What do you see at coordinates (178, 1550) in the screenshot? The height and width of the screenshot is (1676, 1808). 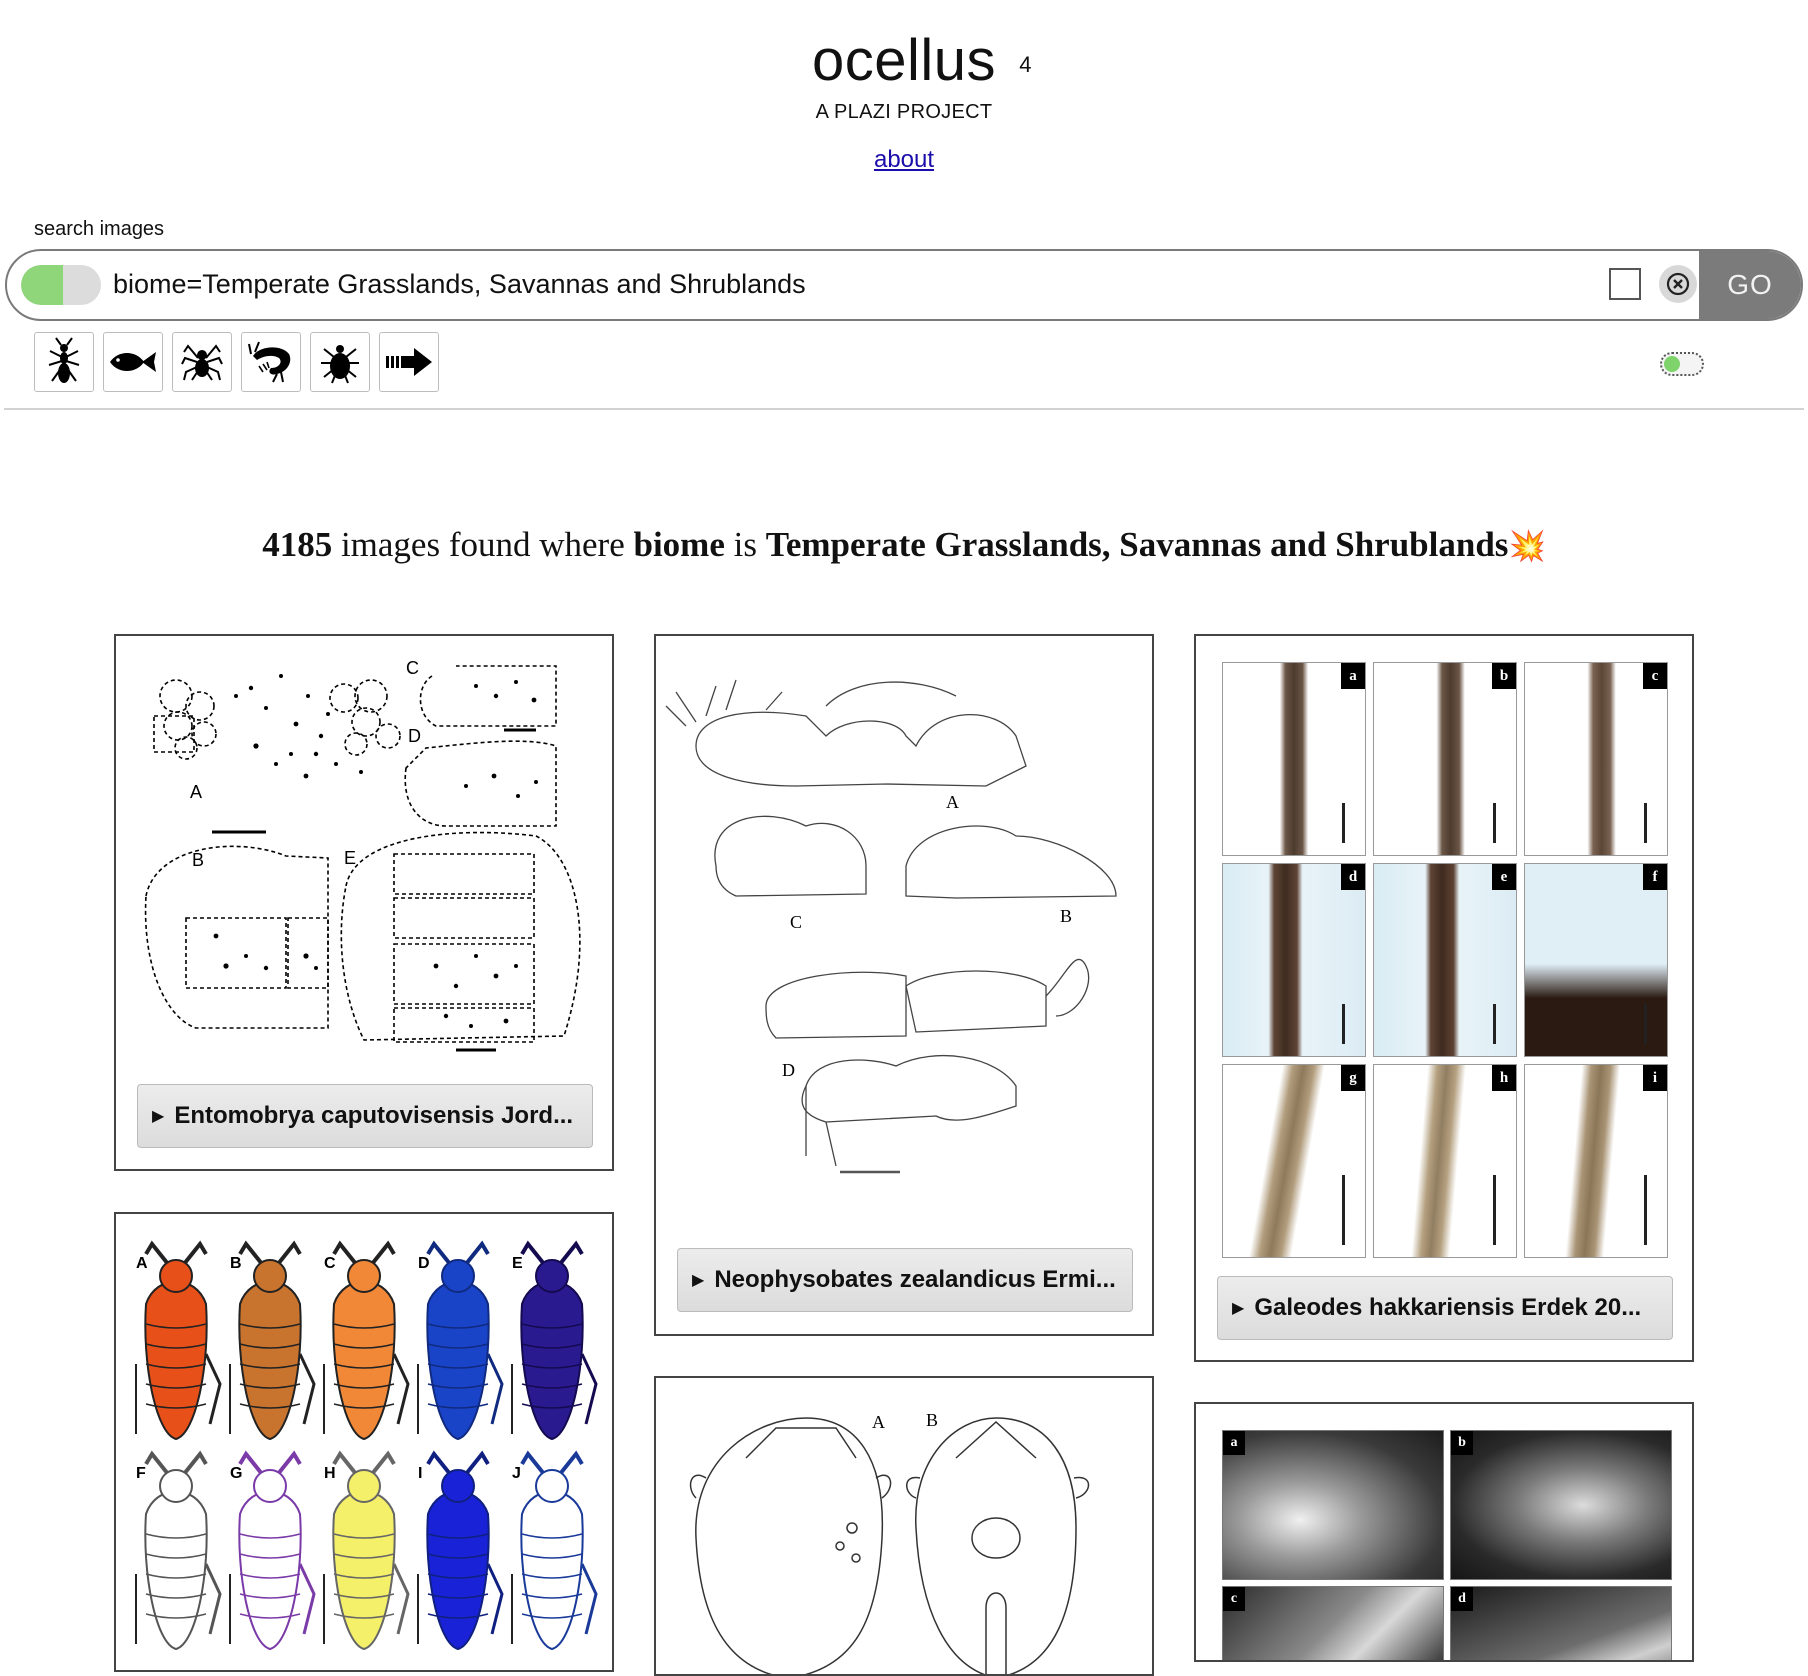 I see `specimen-drawing: F` at bounding box center [178, 1550].